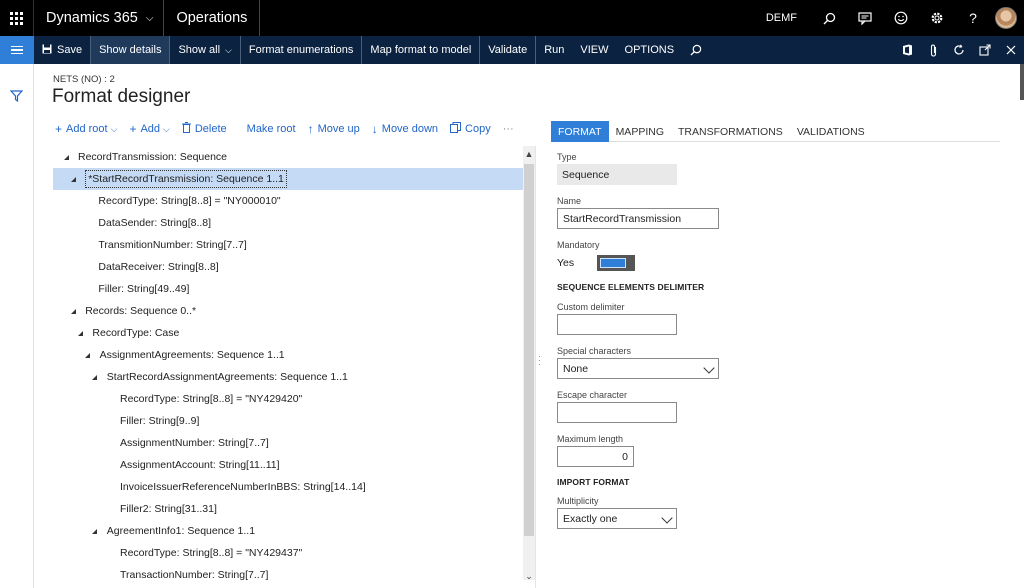 This screenshot has height=588, width=1024. Describe the element at coordinates (271, 129) in the screenshot. I see `make-root-button: Make root` at that location.